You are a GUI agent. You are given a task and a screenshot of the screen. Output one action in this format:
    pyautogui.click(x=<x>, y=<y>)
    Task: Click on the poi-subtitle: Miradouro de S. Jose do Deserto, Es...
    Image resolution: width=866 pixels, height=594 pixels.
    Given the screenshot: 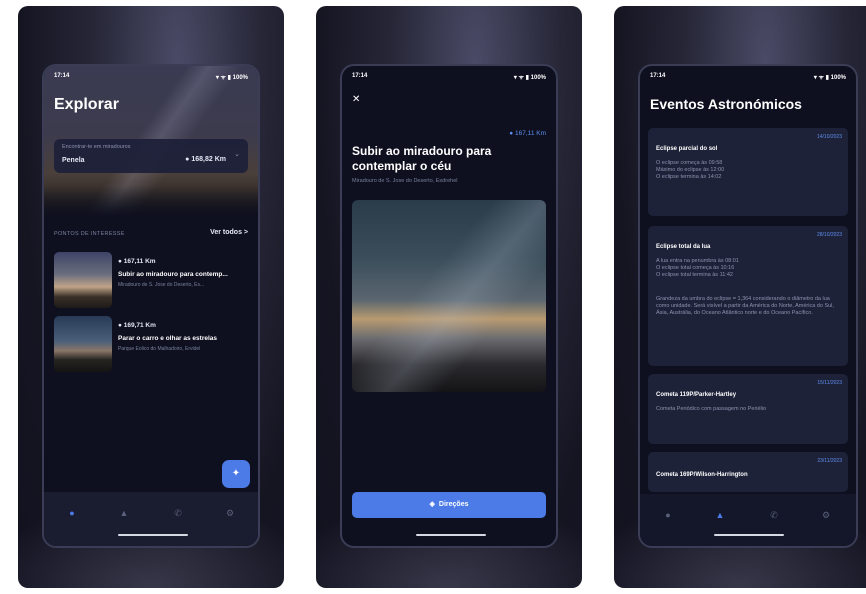 What is the action you would take?
    pyautogui.click(x=161, y=285)
    